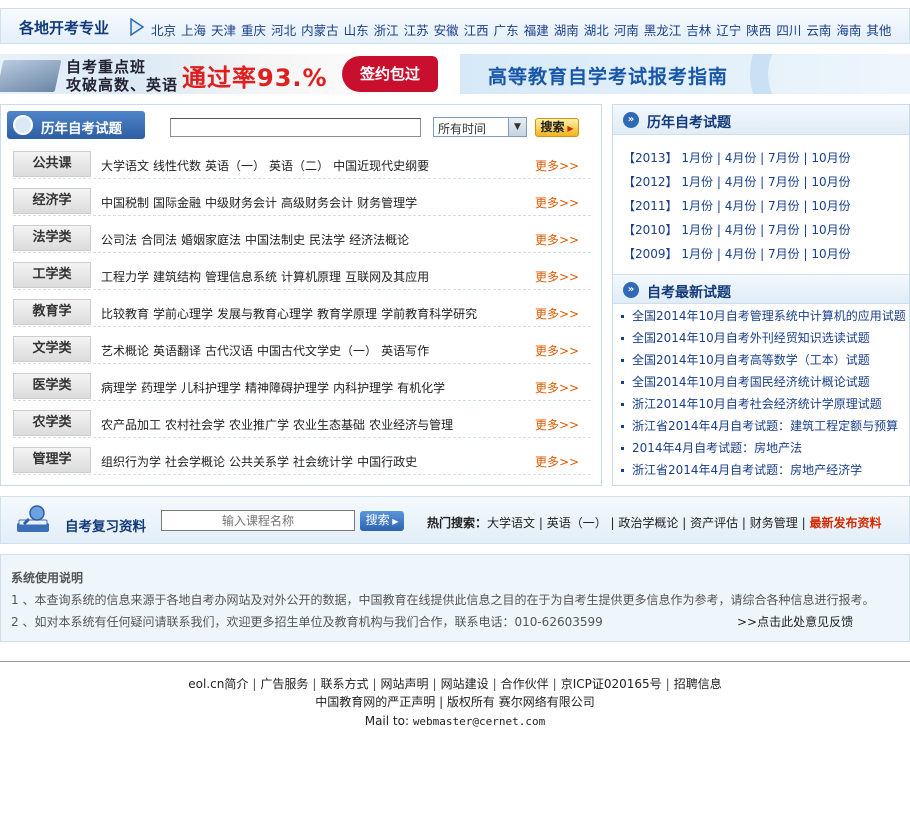 Image resolution: width=910 pixels, height=827 pixels. I want to click on exam-search-button: 搜索 ▶, so click(557, 127).